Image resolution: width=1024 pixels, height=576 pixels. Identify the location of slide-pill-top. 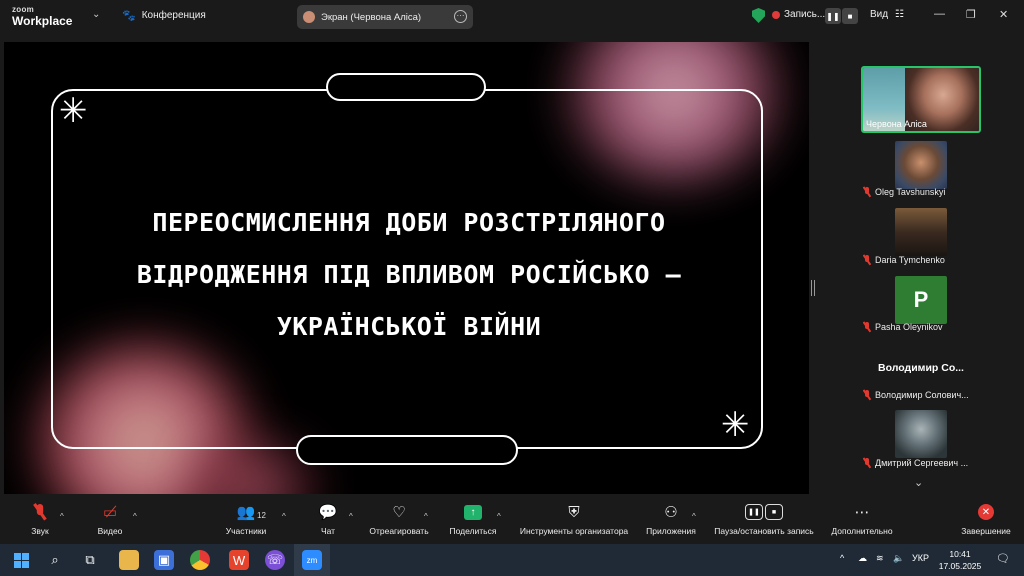
(406, 87).